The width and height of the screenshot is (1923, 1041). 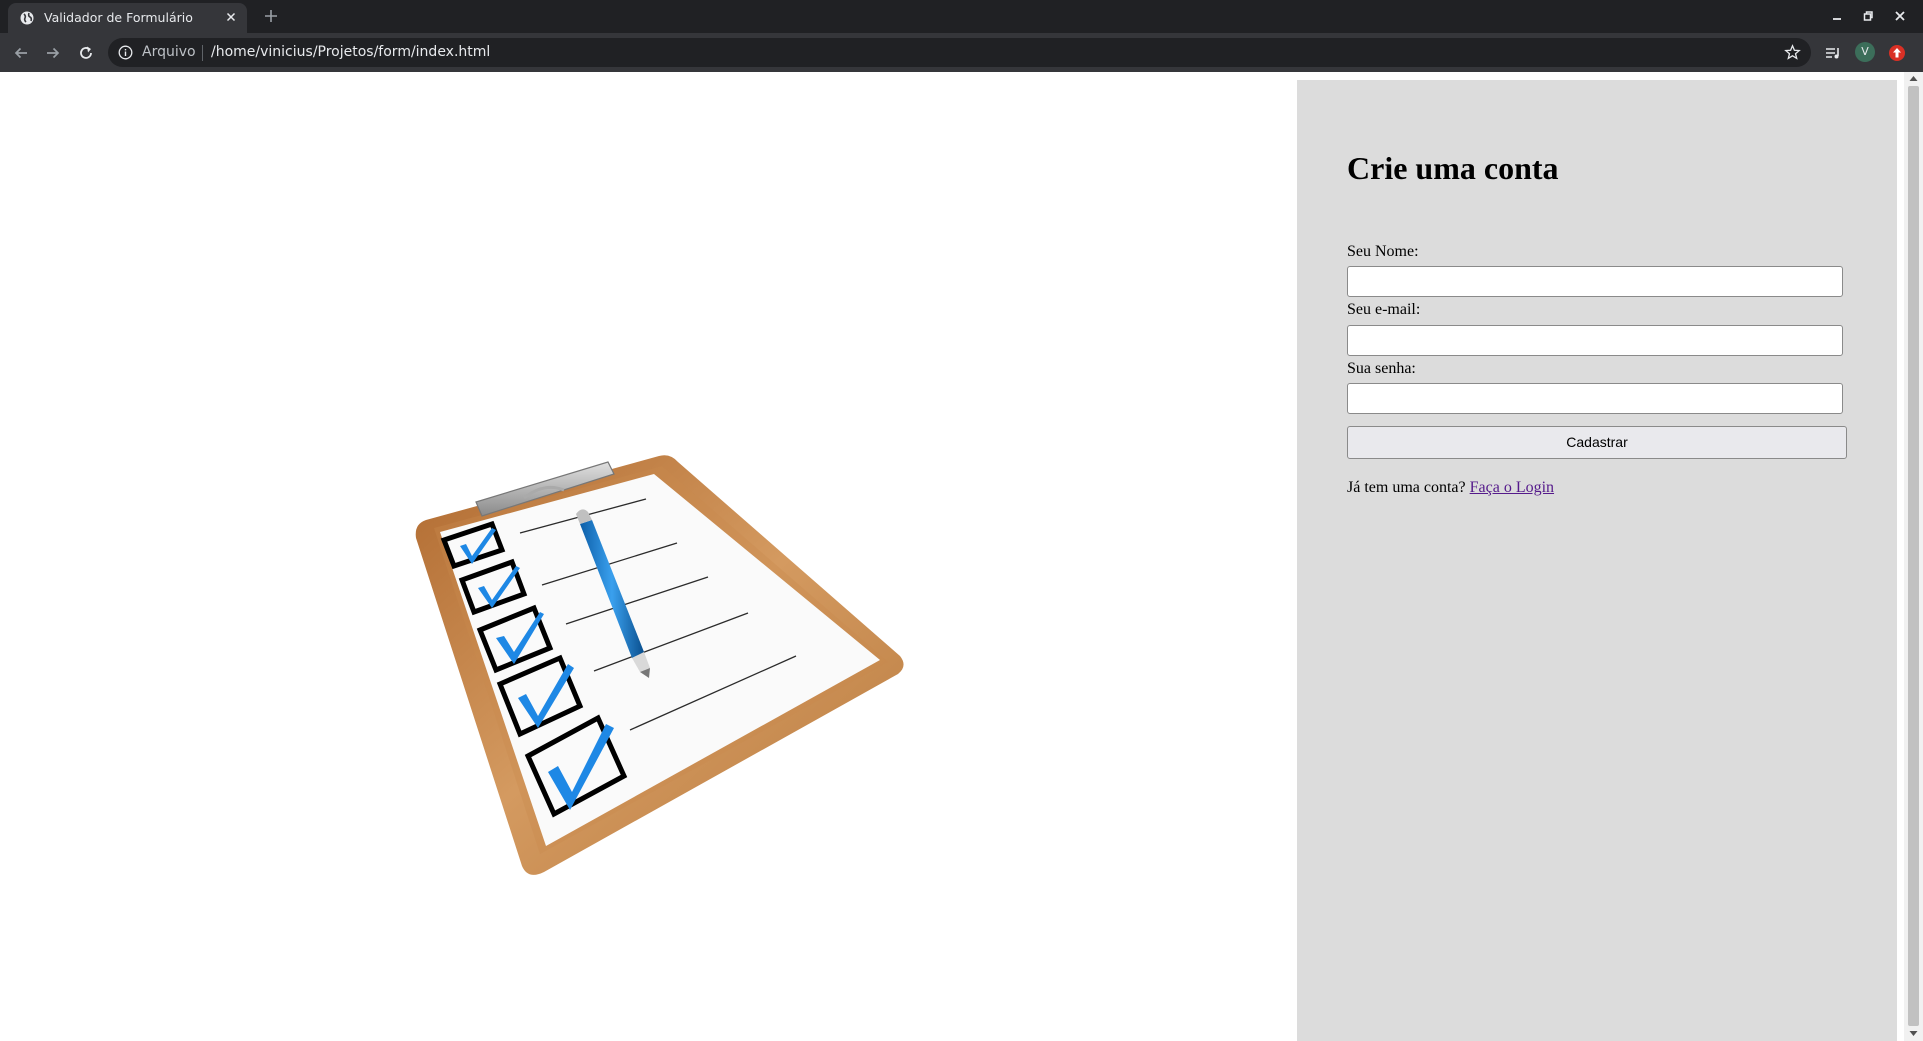 I want to click on reload-icon, so click(x=86, y=53).